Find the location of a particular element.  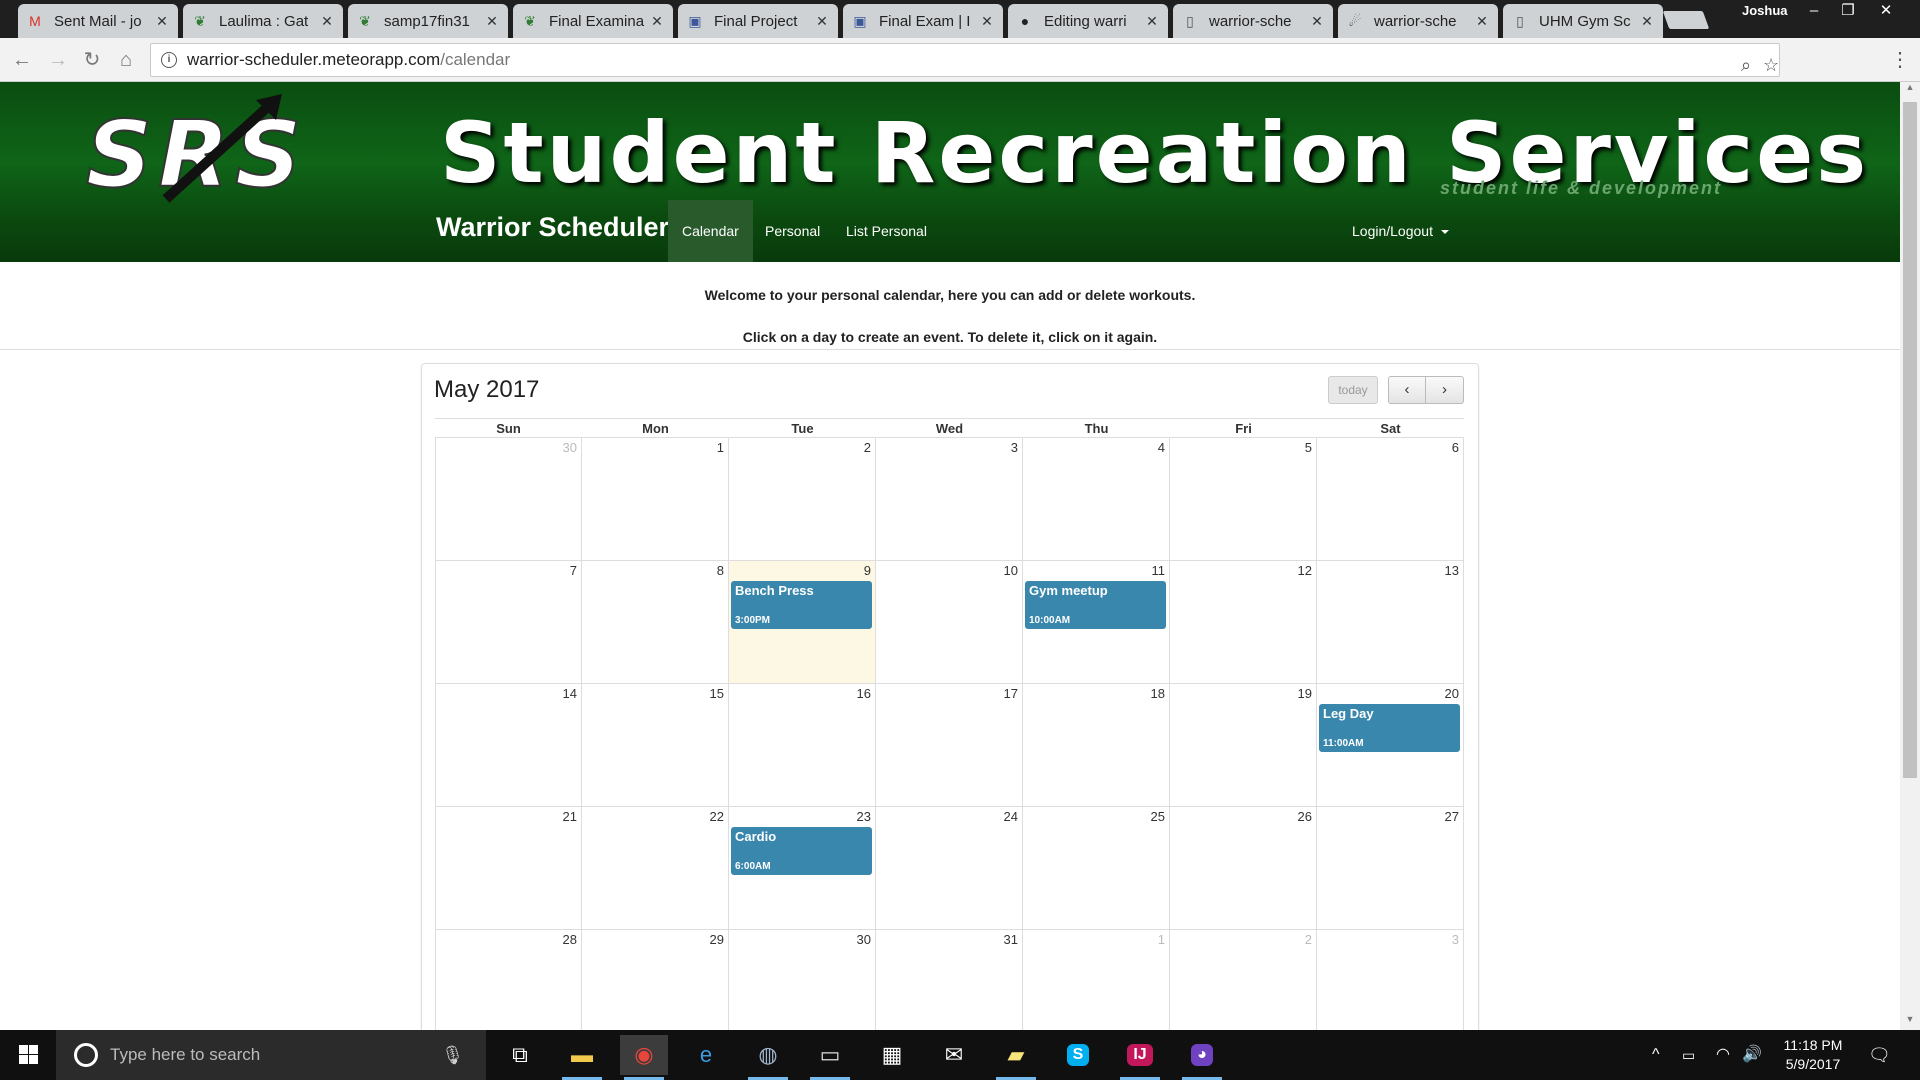

close-window-icon: ✕ is located at coordinates (1886, 11).